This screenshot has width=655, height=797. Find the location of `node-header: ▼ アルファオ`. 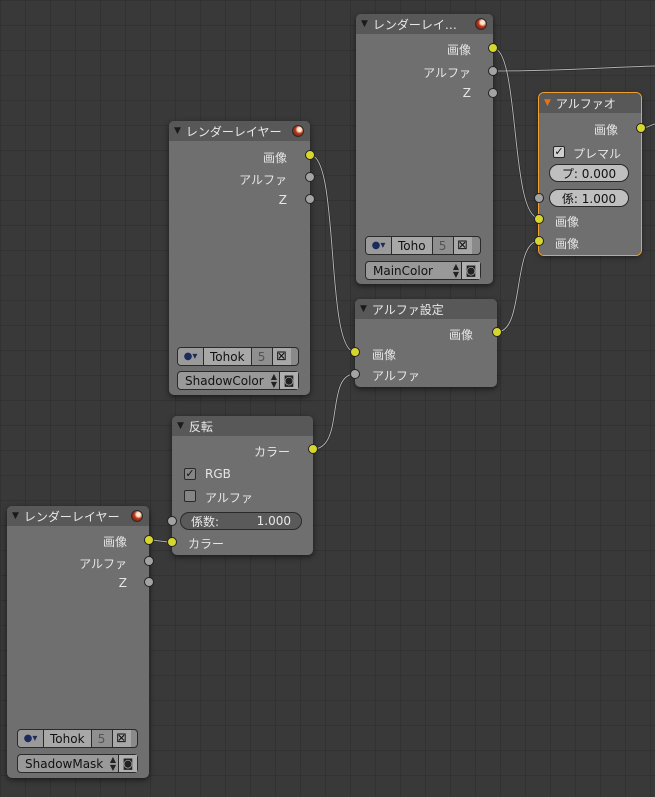

node-header: ▼ アルファオ is located at coordinates (590, 103).